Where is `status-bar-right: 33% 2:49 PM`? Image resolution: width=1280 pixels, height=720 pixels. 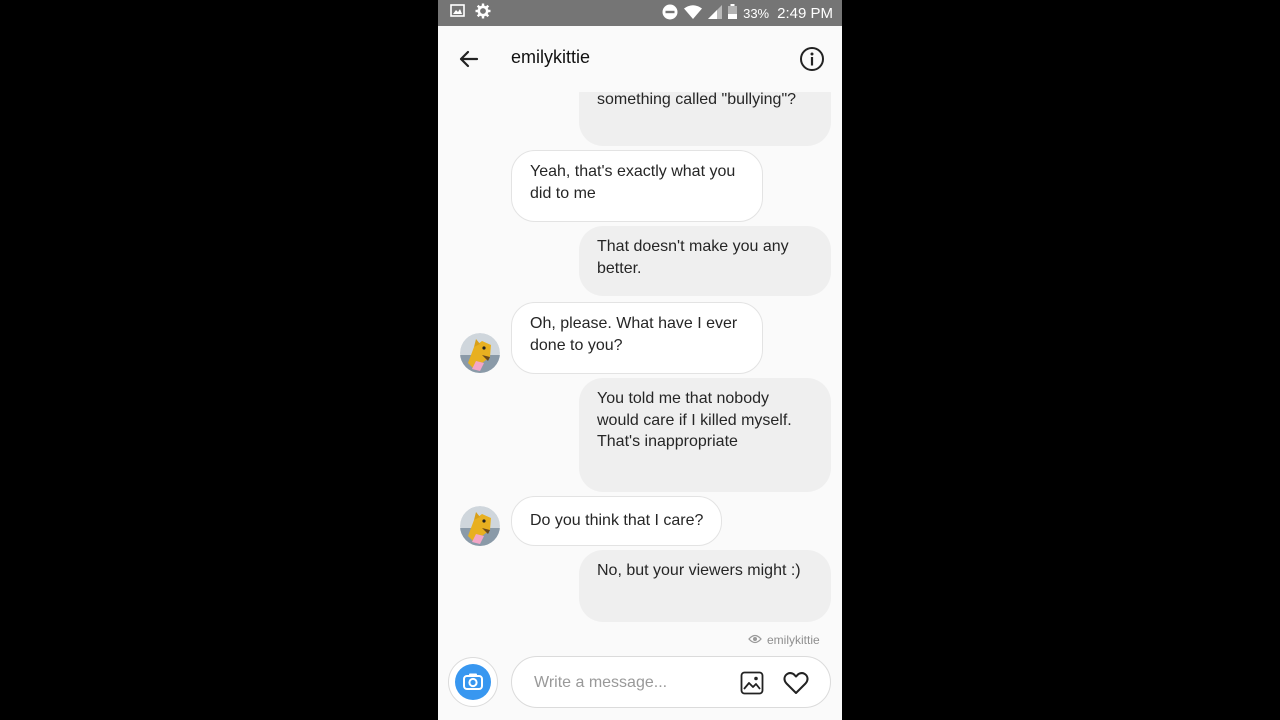 status-bar-right: 33% 2:49 PM is located at coordinates (747, 13).